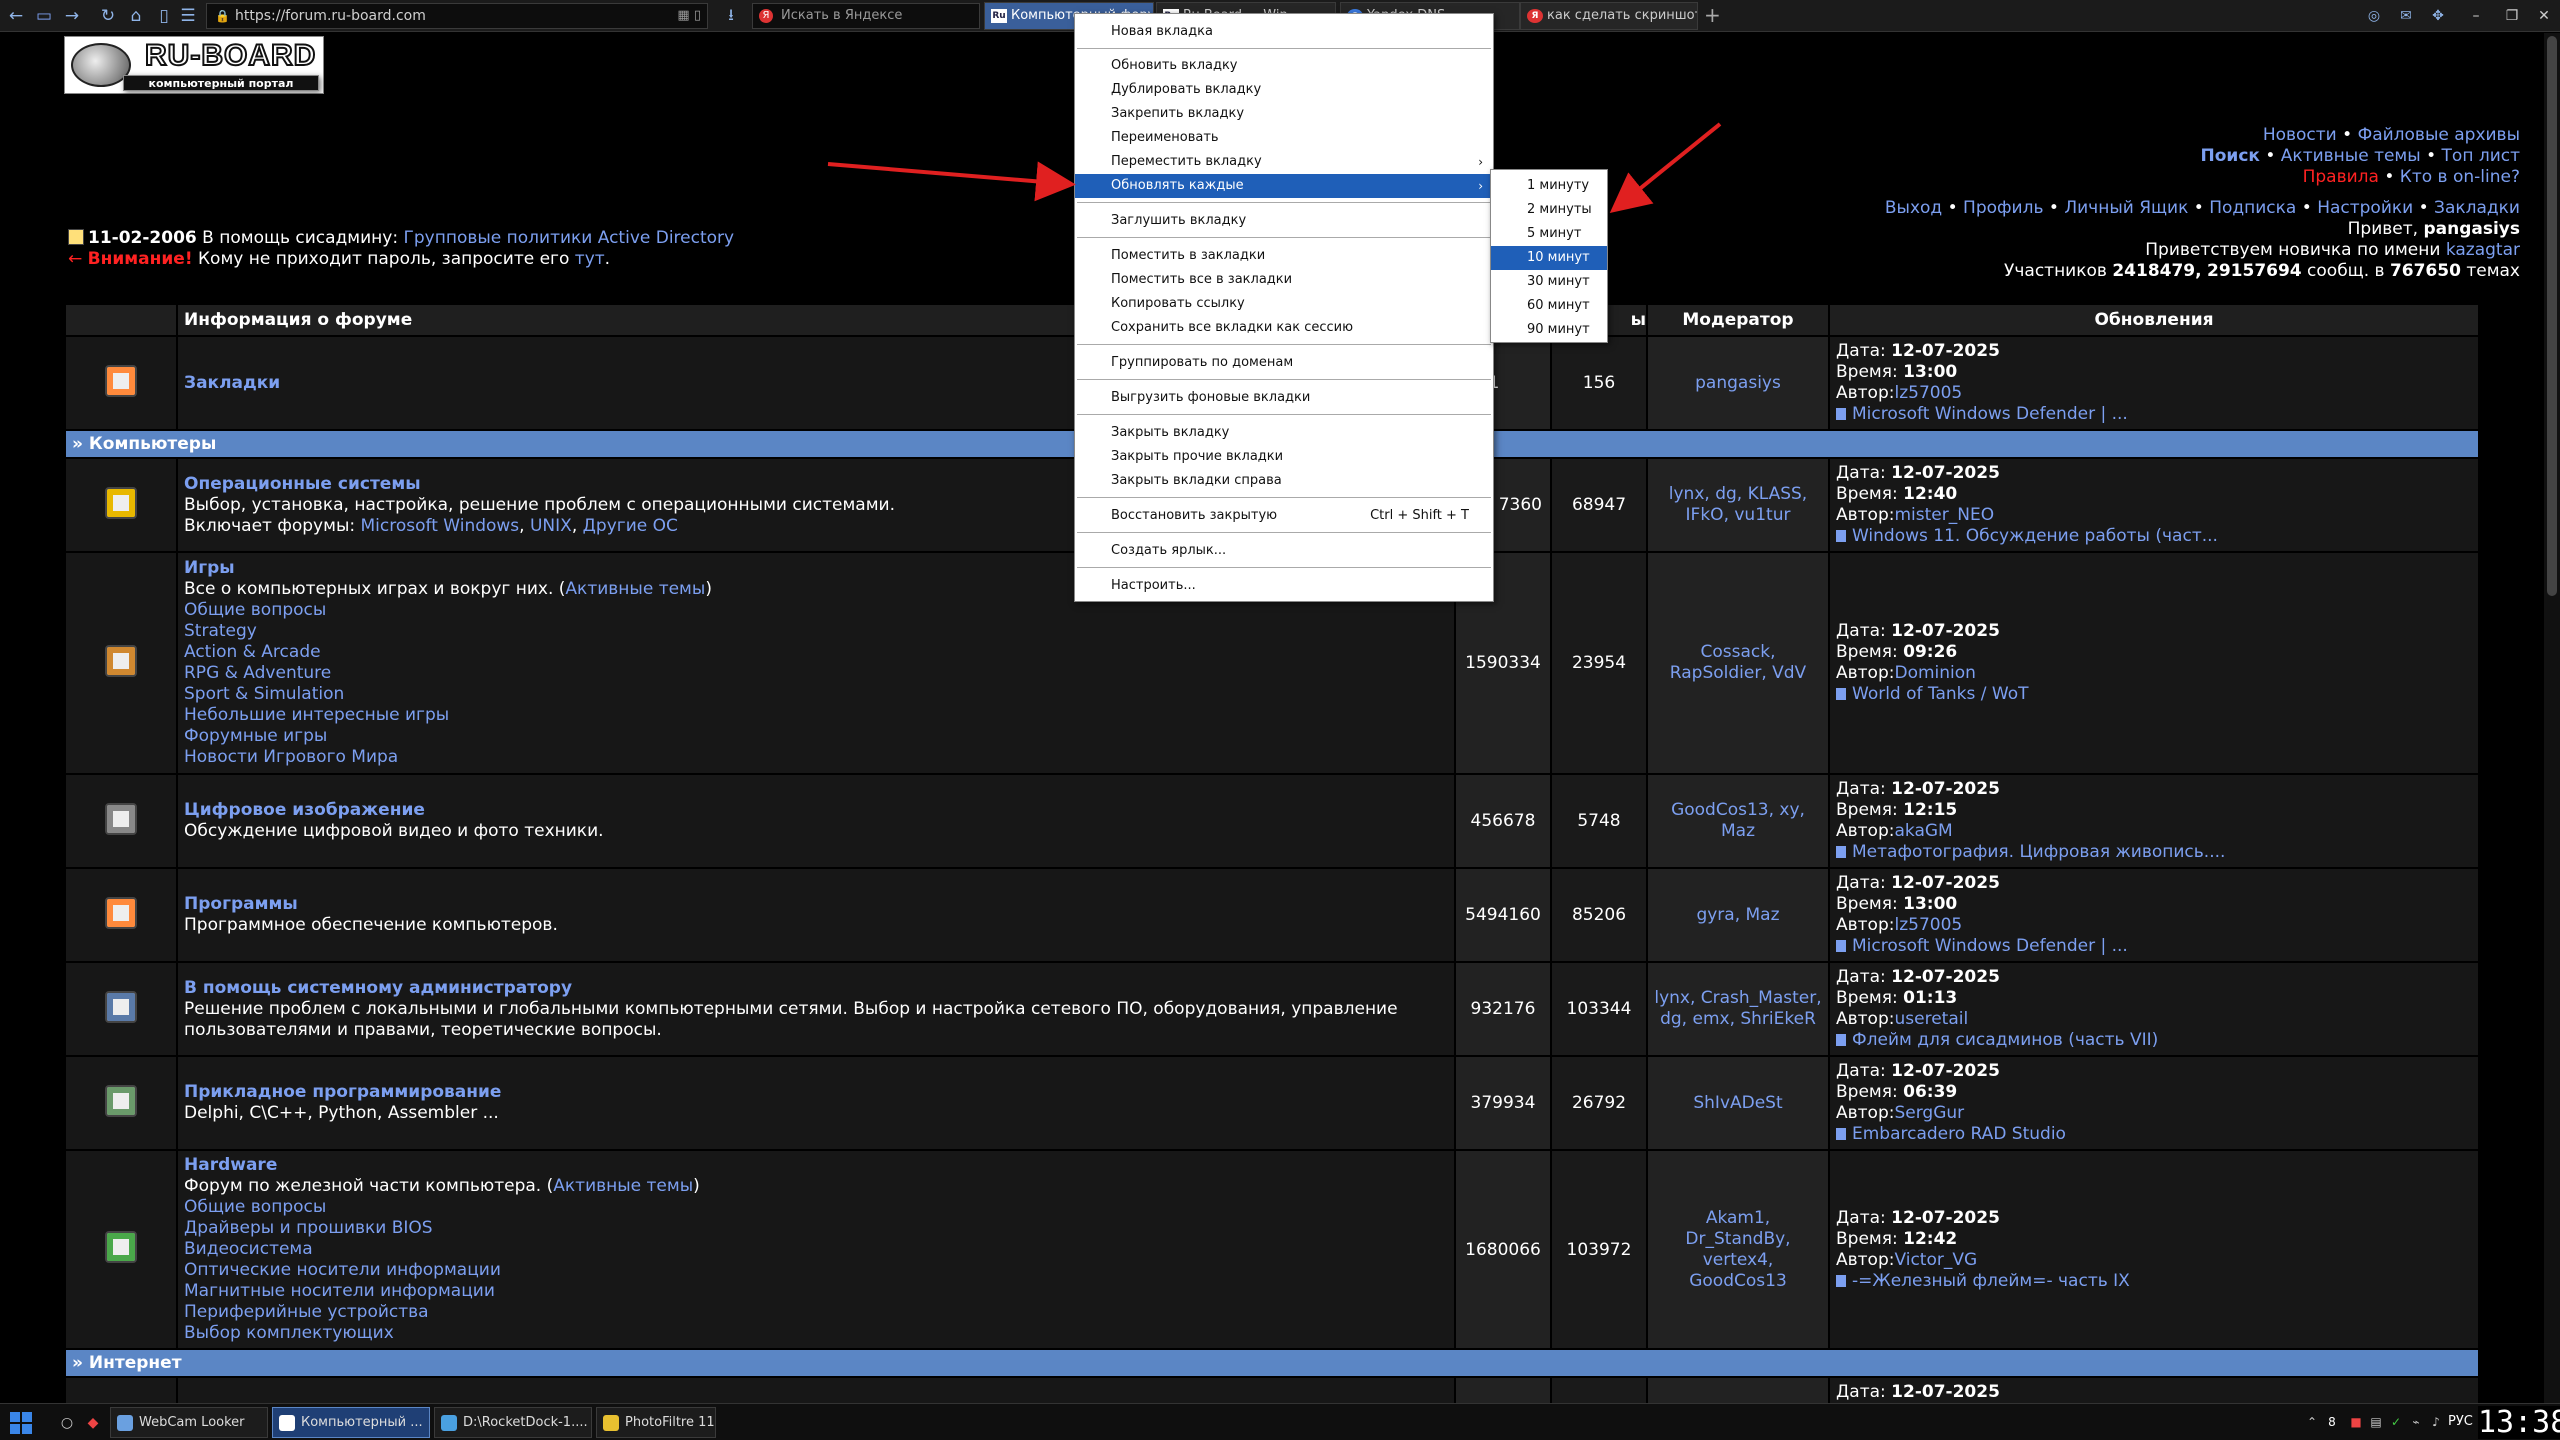 The image size is (2560, 1440). Describe the element at coordinates (1738, 915) in the screenshot. I see `moderator-links: gyra, Maz` at that location.